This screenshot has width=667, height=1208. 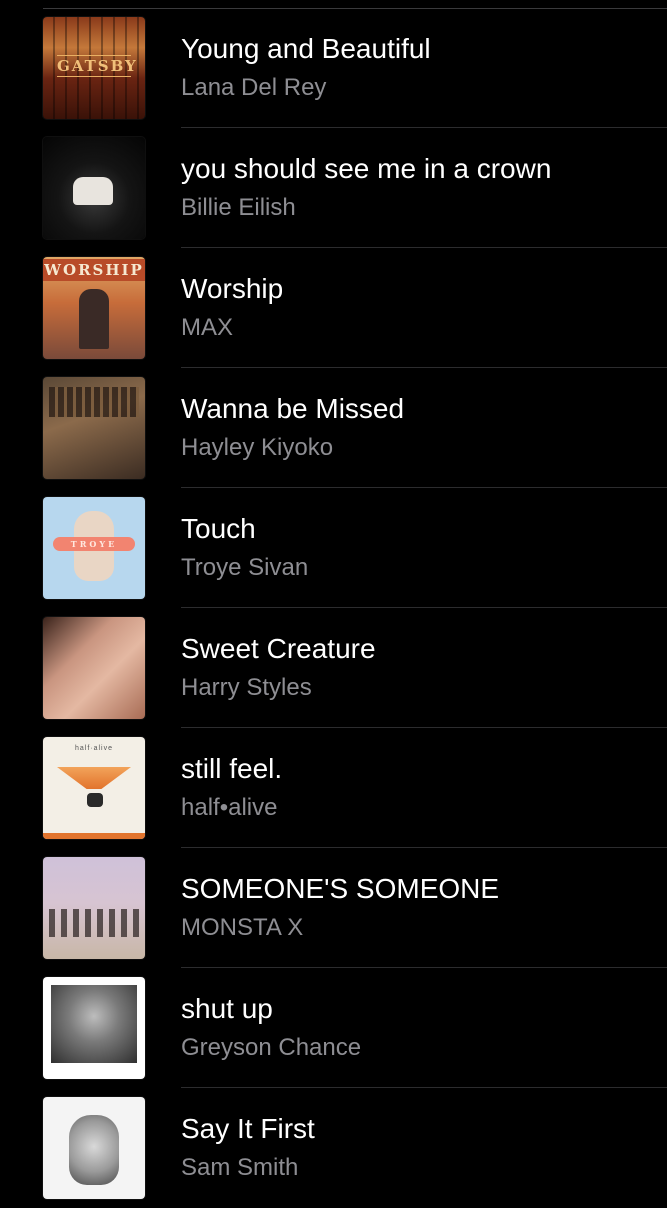 What do you see at coordinates (333, 68) in the screenshot?
I see `song-row-young-and-beautiful: GATSBY Young and Beautiful Lana Del Rey` at bounding box center [333, 68].